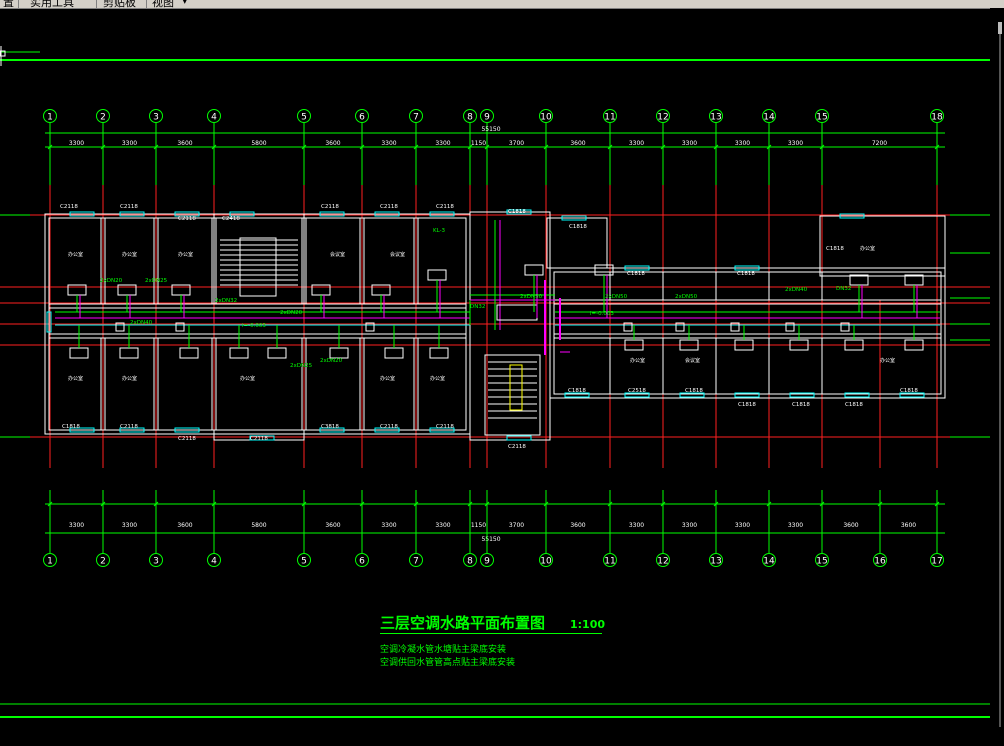 The height and width of the screenshot is (746, 1004). Describe the element at coordinates (1000, 28) in the screenshot. I see `scrollbar-thumb` at that location.